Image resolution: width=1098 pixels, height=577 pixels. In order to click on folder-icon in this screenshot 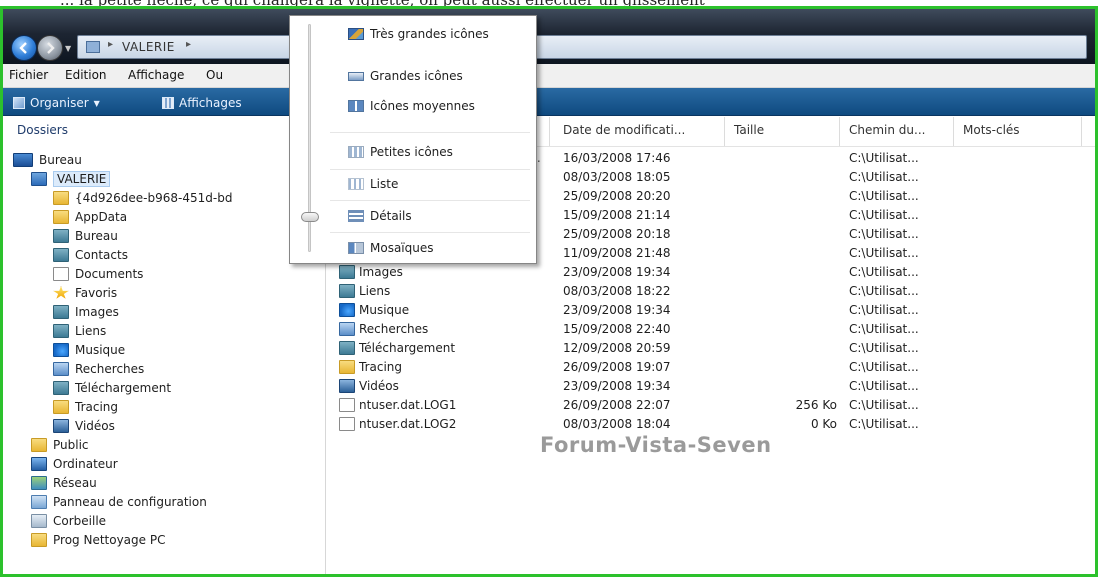, I will do `click(61, 198)`.